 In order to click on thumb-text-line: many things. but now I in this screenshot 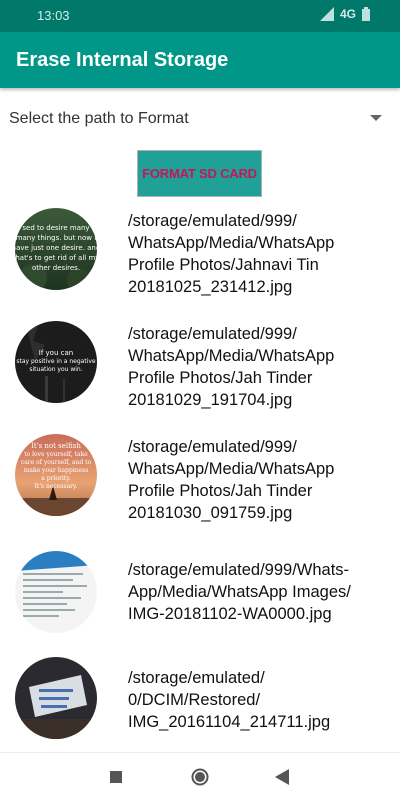, I will do `click(56, 238)`.